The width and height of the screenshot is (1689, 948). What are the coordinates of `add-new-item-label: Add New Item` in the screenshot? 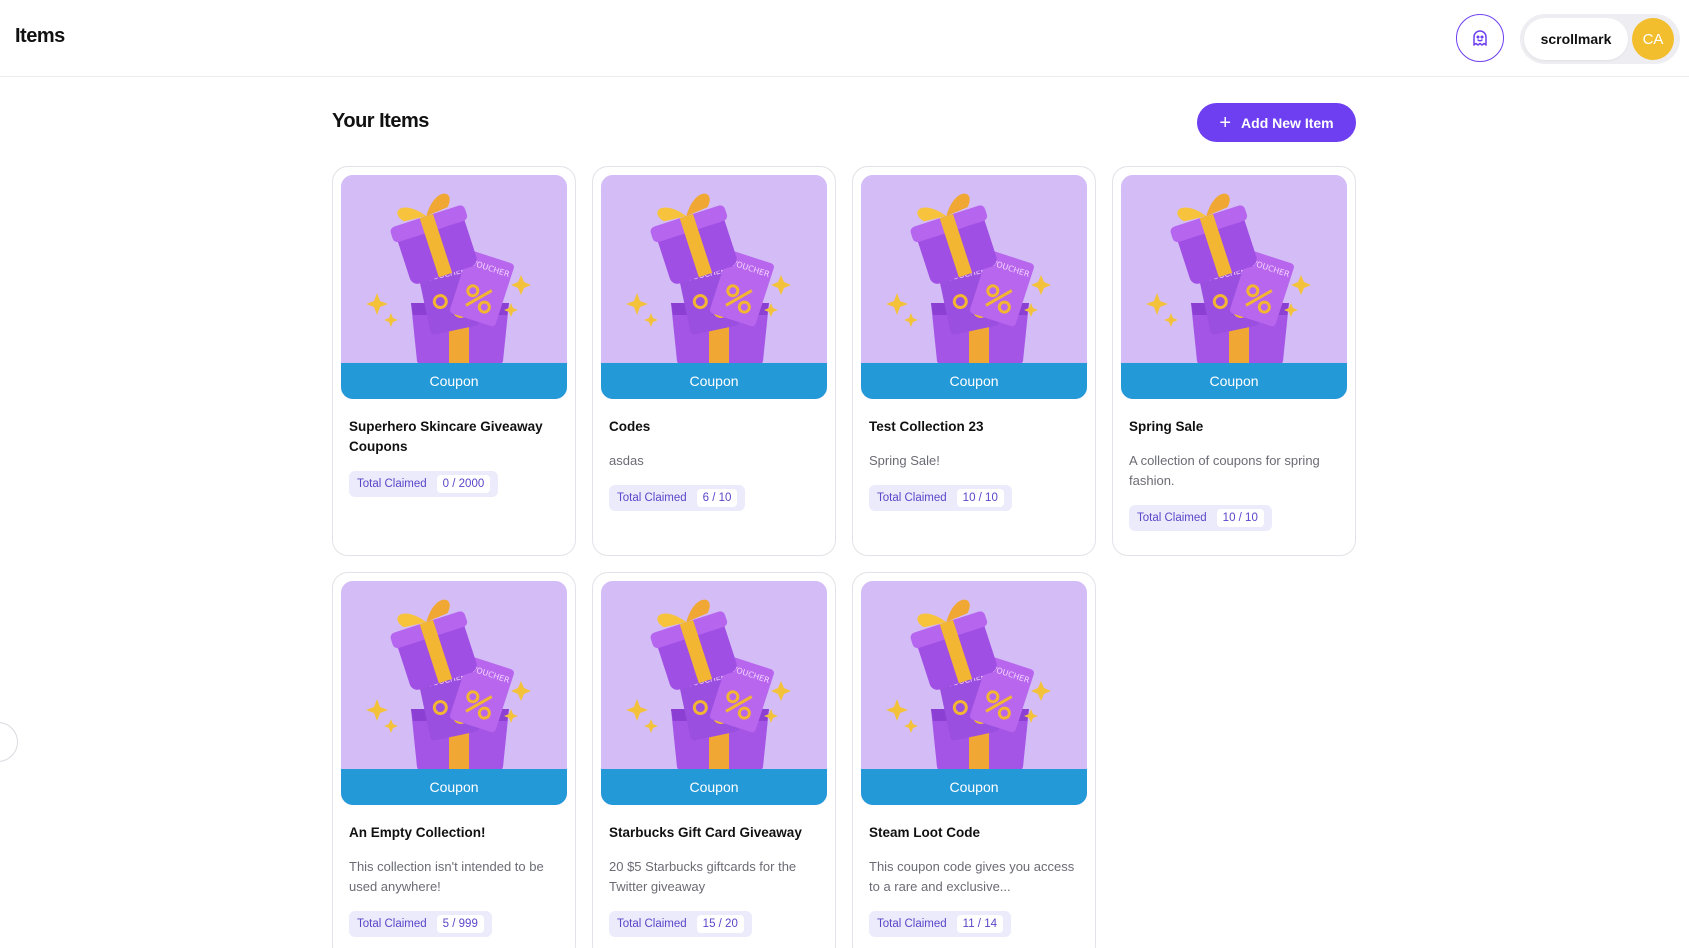 It's located at (1287, 122).